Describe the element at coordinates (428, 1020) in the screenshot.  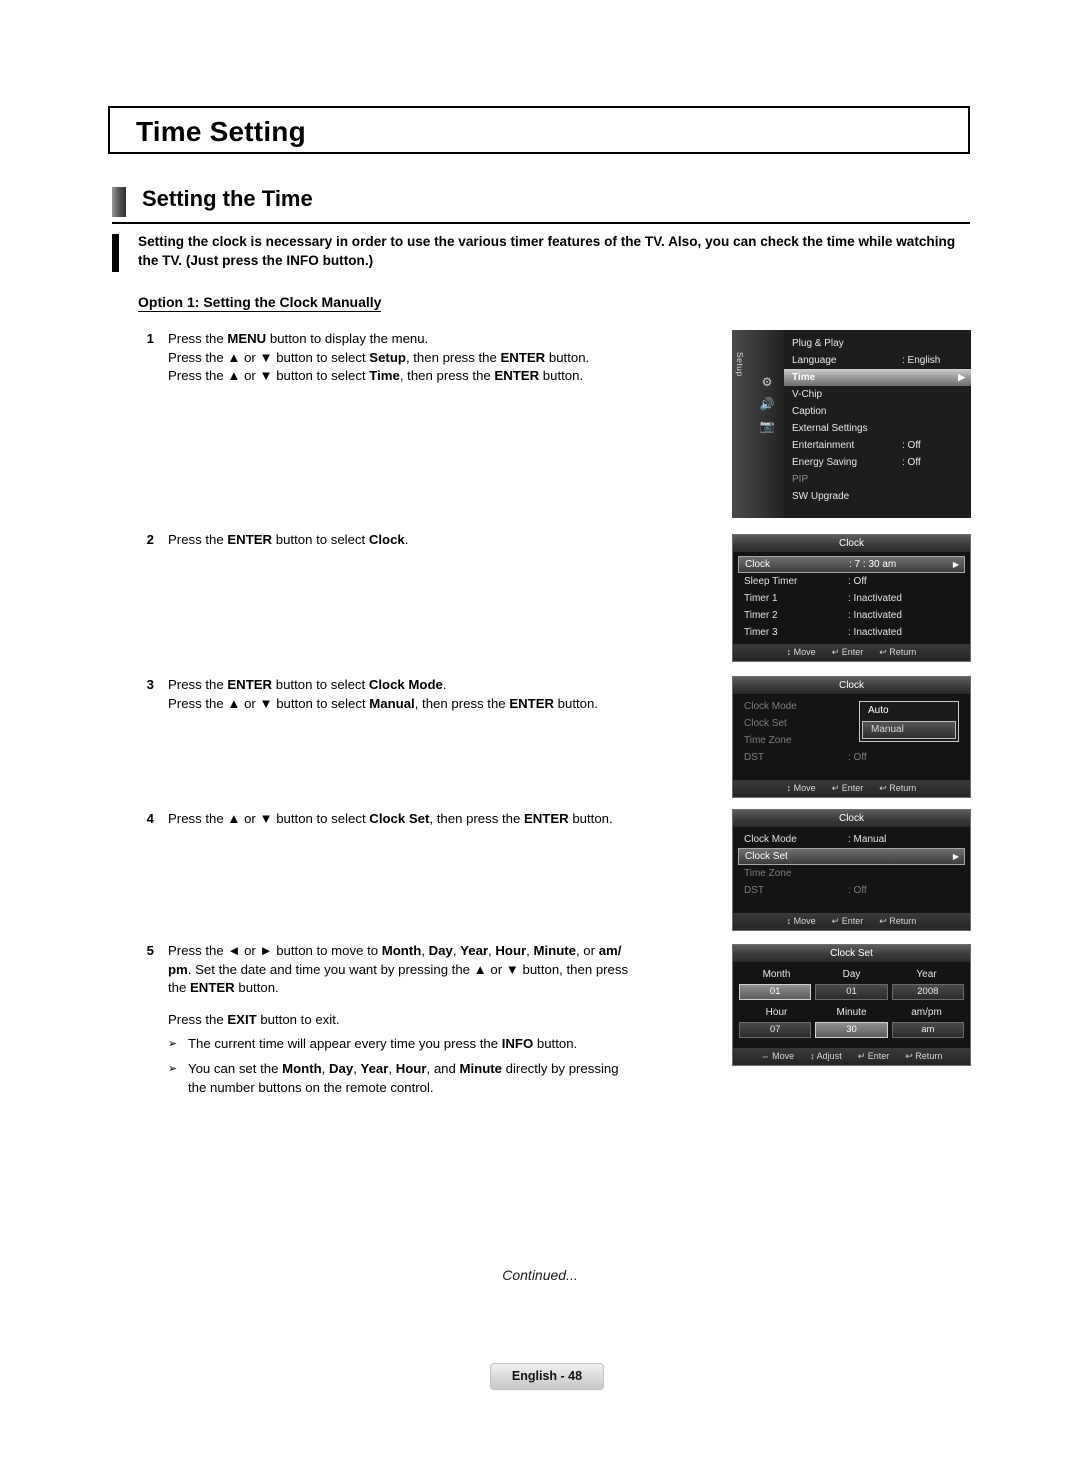
I see `step-5-exit-line: Press the EXIT button to exit.` at that location.